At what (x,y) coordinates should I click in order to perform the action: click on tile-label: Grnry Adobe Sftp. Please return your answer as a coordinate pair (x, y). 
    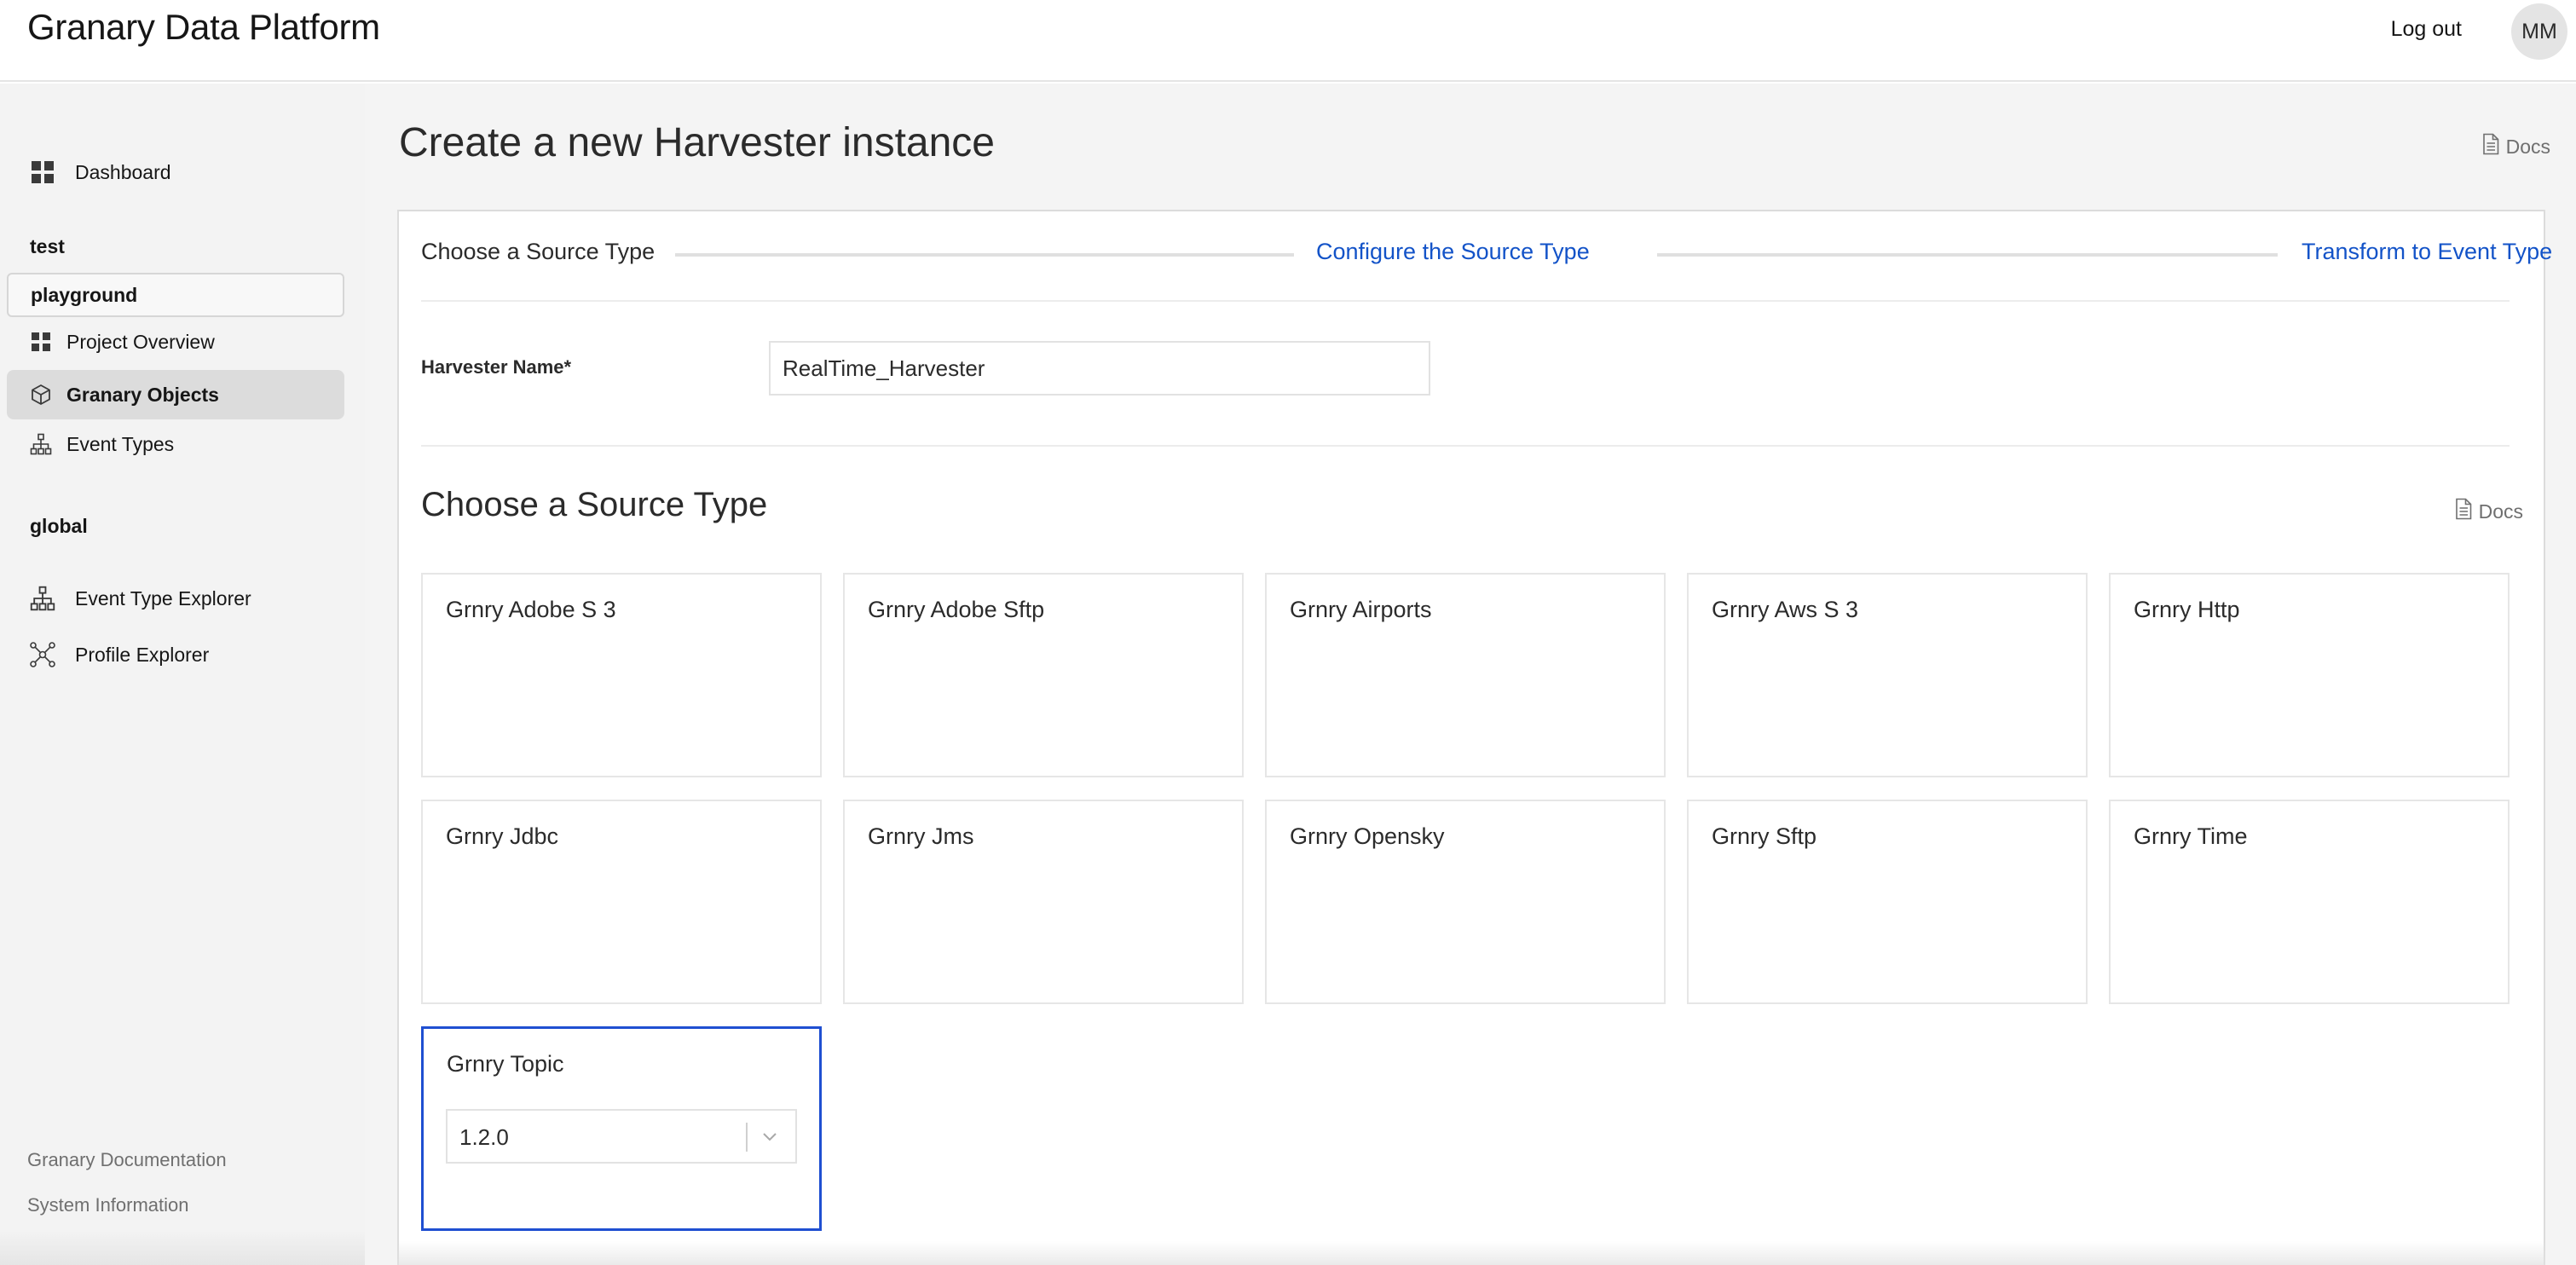
    Looking at the image, I should click on (956, 610).